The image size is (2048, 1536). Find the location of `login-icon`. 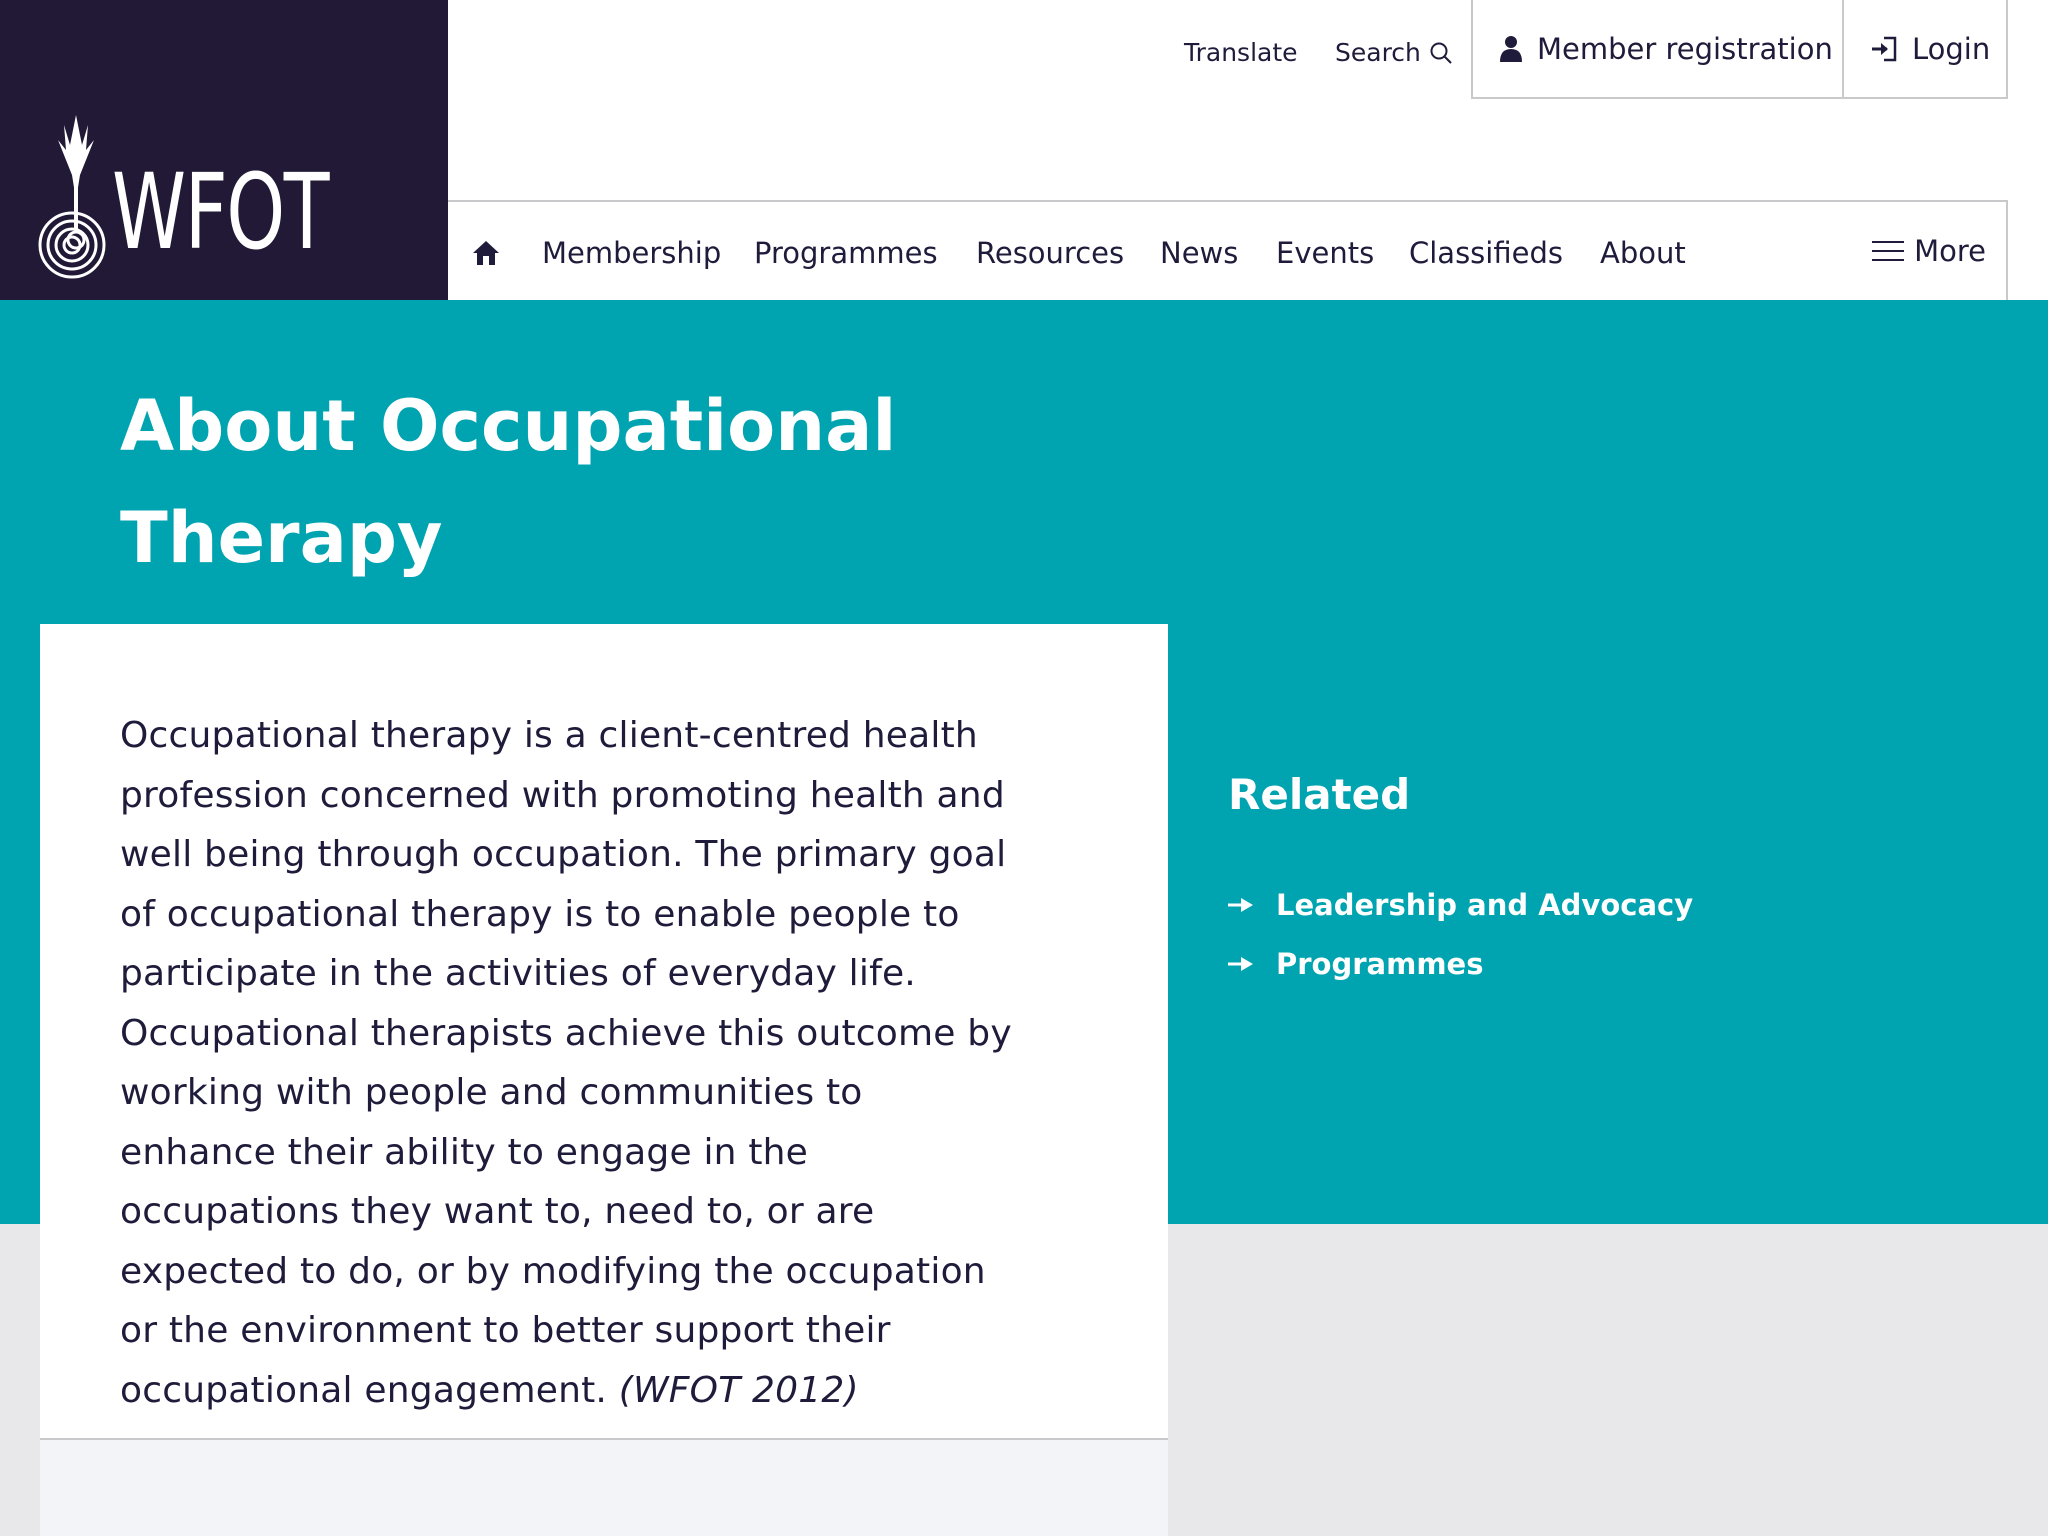

login-icon is located at coordinates (1884, 48).